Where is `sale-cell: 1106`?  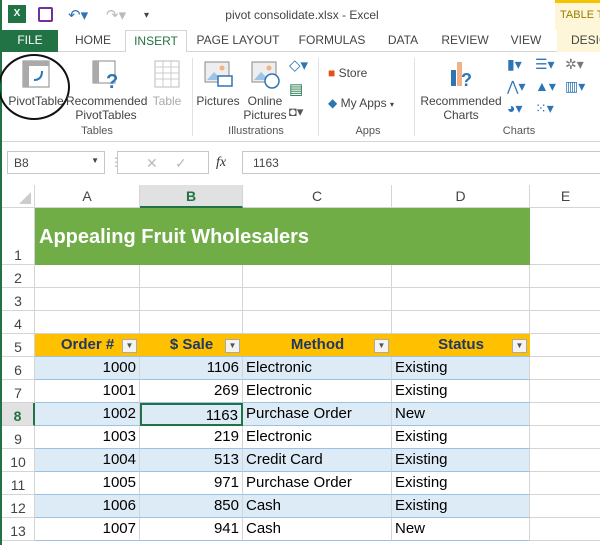 sale-cell: 1106 is located at coordinates (191, 368).